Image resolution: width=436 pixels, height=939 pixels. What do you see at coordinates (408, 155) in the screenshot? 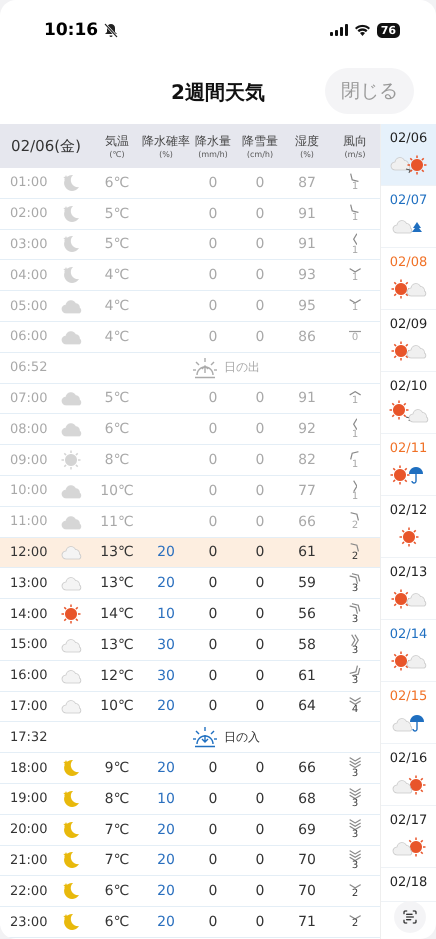
I see `day-tab: 02/06` at bounding box center [408, 155].